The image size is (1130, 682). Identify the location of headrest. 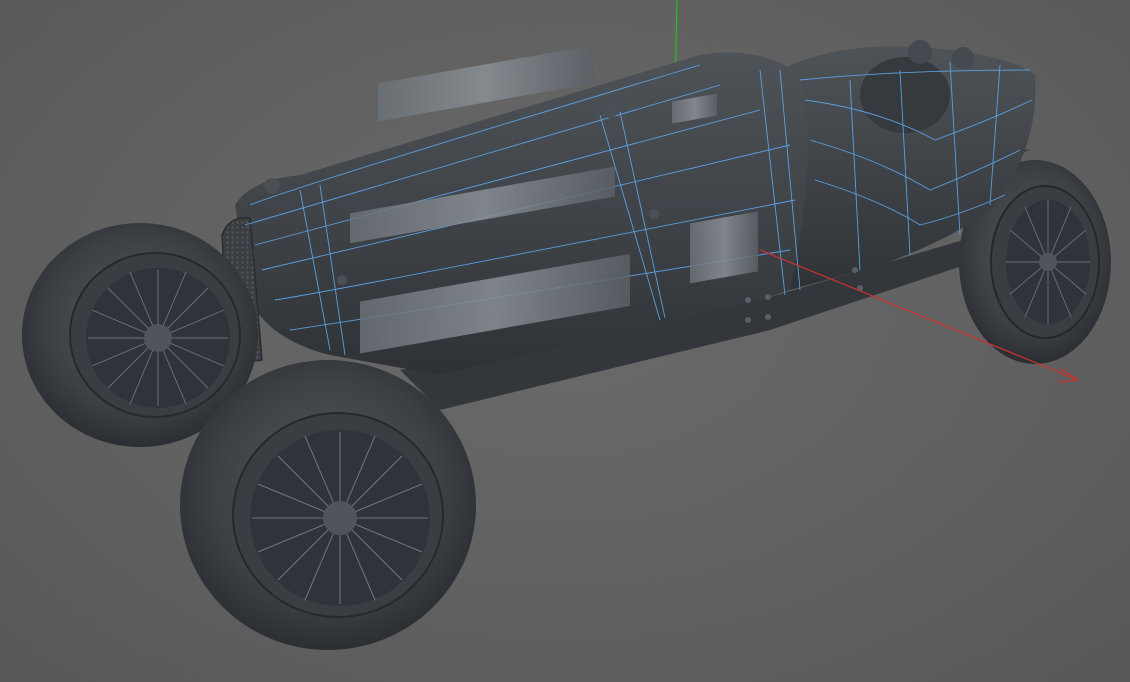
(905, 95).